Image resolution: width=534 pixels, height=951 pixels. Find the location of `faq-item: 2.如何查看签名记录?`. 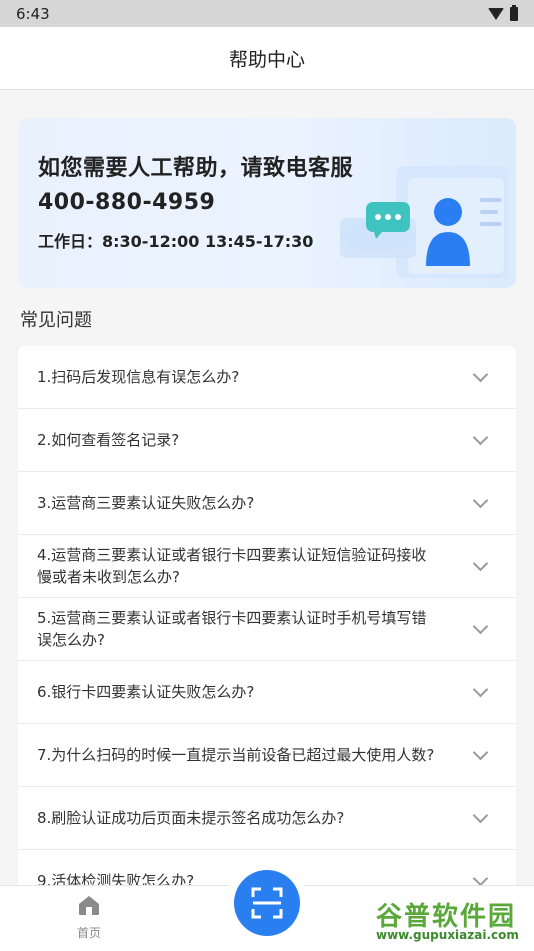

faq-item: 2.如何查看签名记录? is located at coordinates (267, 440).